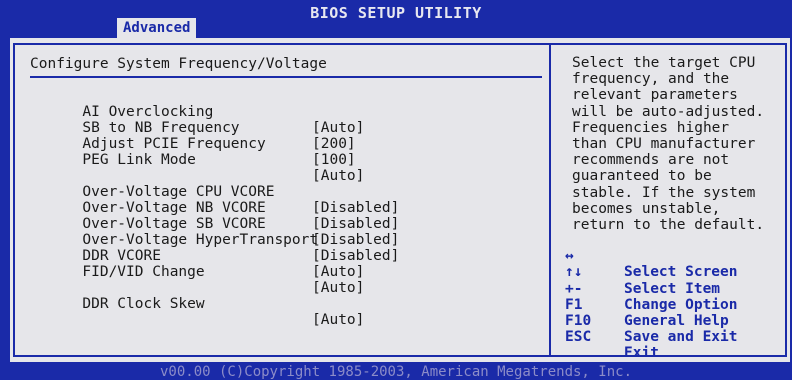 This screenshot has height=380, width=792. Describe the element at coordinates (286, 77) in the screenshot. I see `section-divider` at that location.